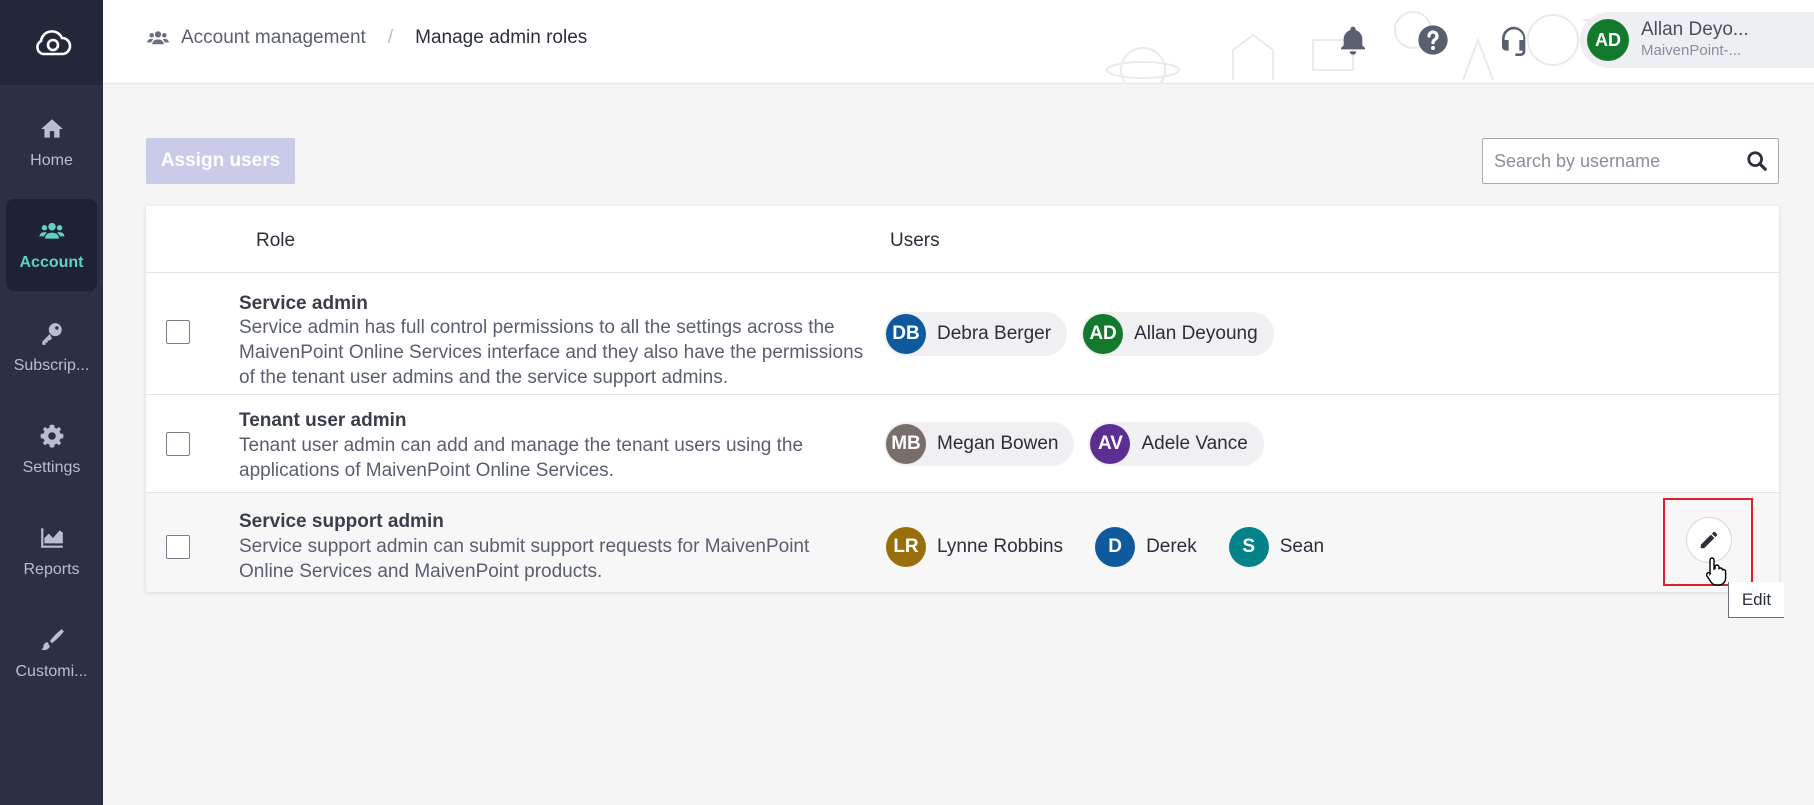 Image resolution: width=1814 pixels, height=805 pixels. I want to click on user-chip-name: Derek, so click(1171, 546).